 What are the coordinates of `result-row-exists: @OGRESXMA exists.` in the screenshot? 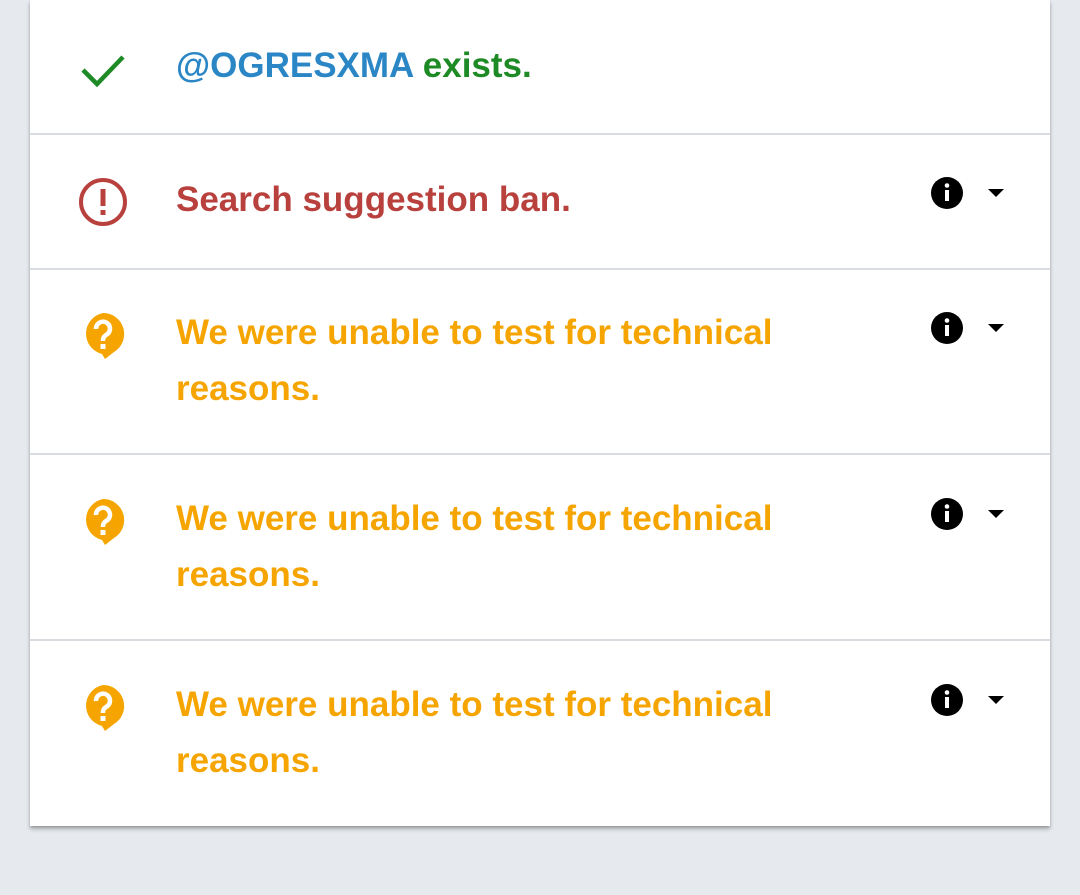 It's located at (540, 67).